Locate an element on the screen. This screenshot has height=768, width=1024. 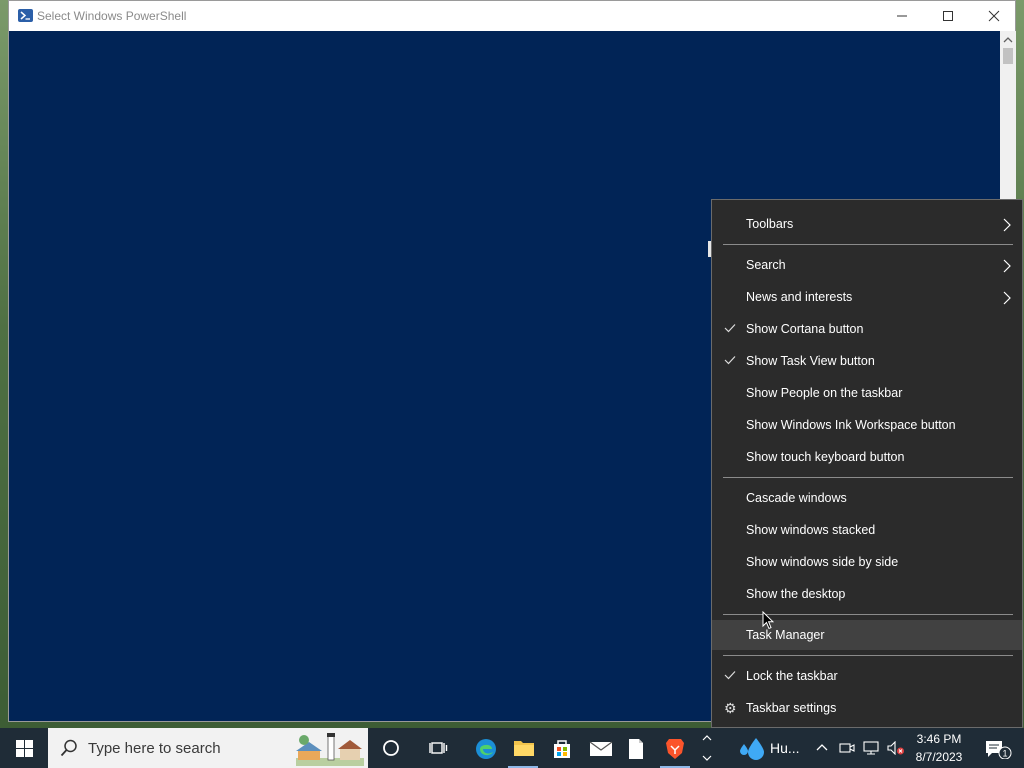
menu-item-show-task-view-button: Show Task View button is located at coordinates (867, 361).